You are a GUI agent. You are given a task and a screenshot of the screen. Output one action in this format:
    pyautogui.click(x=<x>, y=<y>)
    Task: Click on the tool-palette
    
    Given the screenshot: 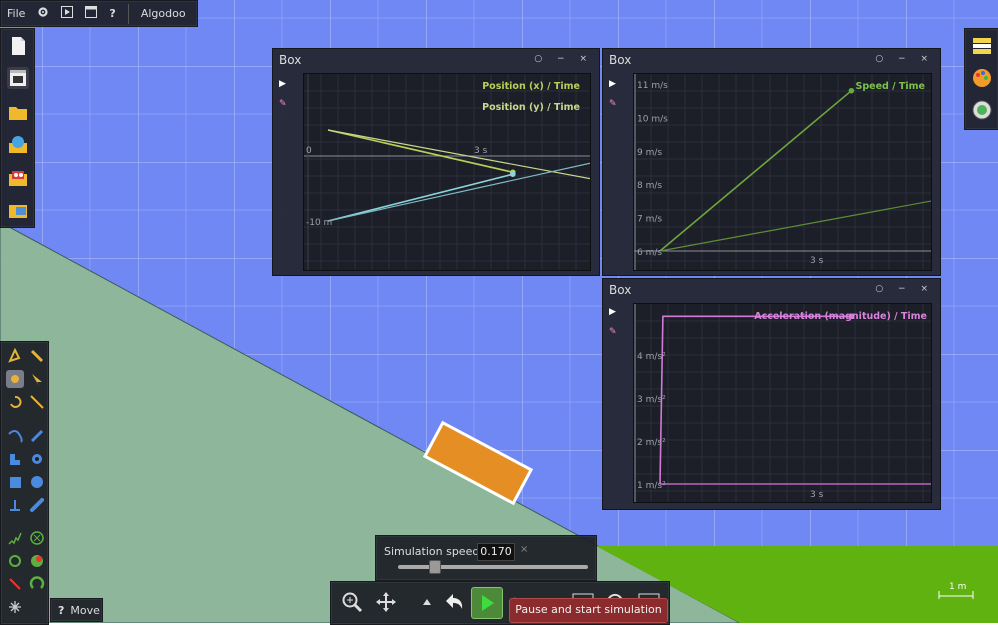 What is the action you would take?
    pyautogui.click(x=24, y=483)
    